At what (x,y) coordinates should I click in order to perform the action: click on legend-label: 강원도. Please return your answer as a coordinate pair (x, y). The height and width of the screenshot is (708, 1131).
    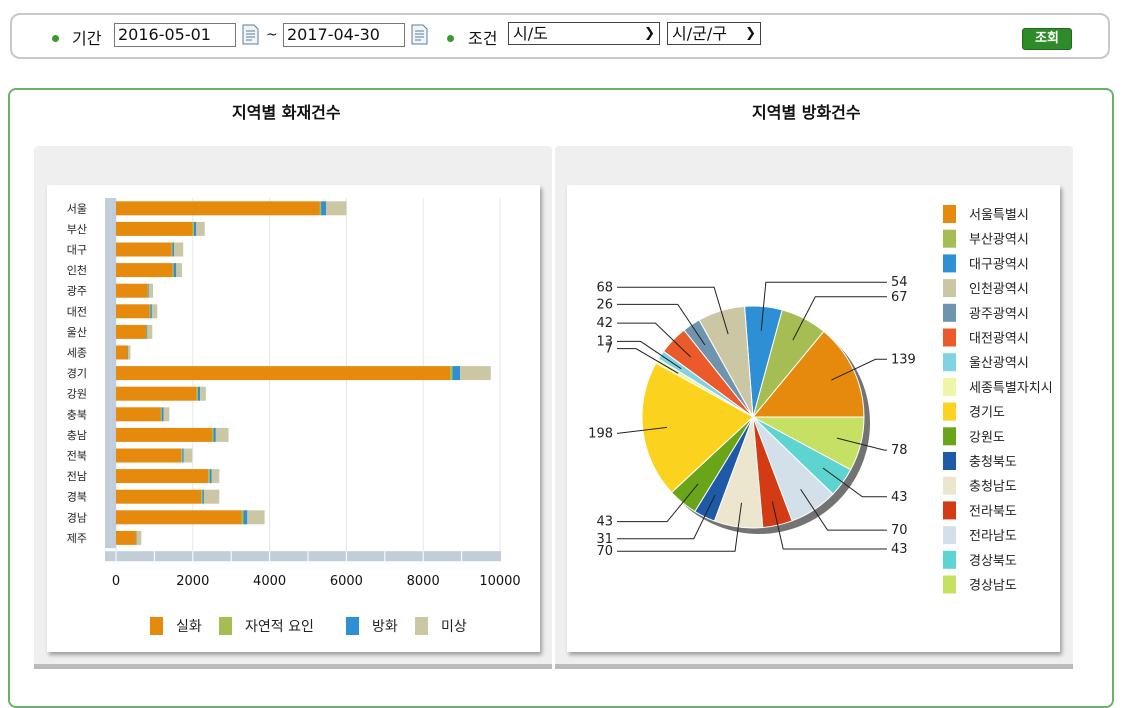
    Looking at the image, I should click on (987, 437).